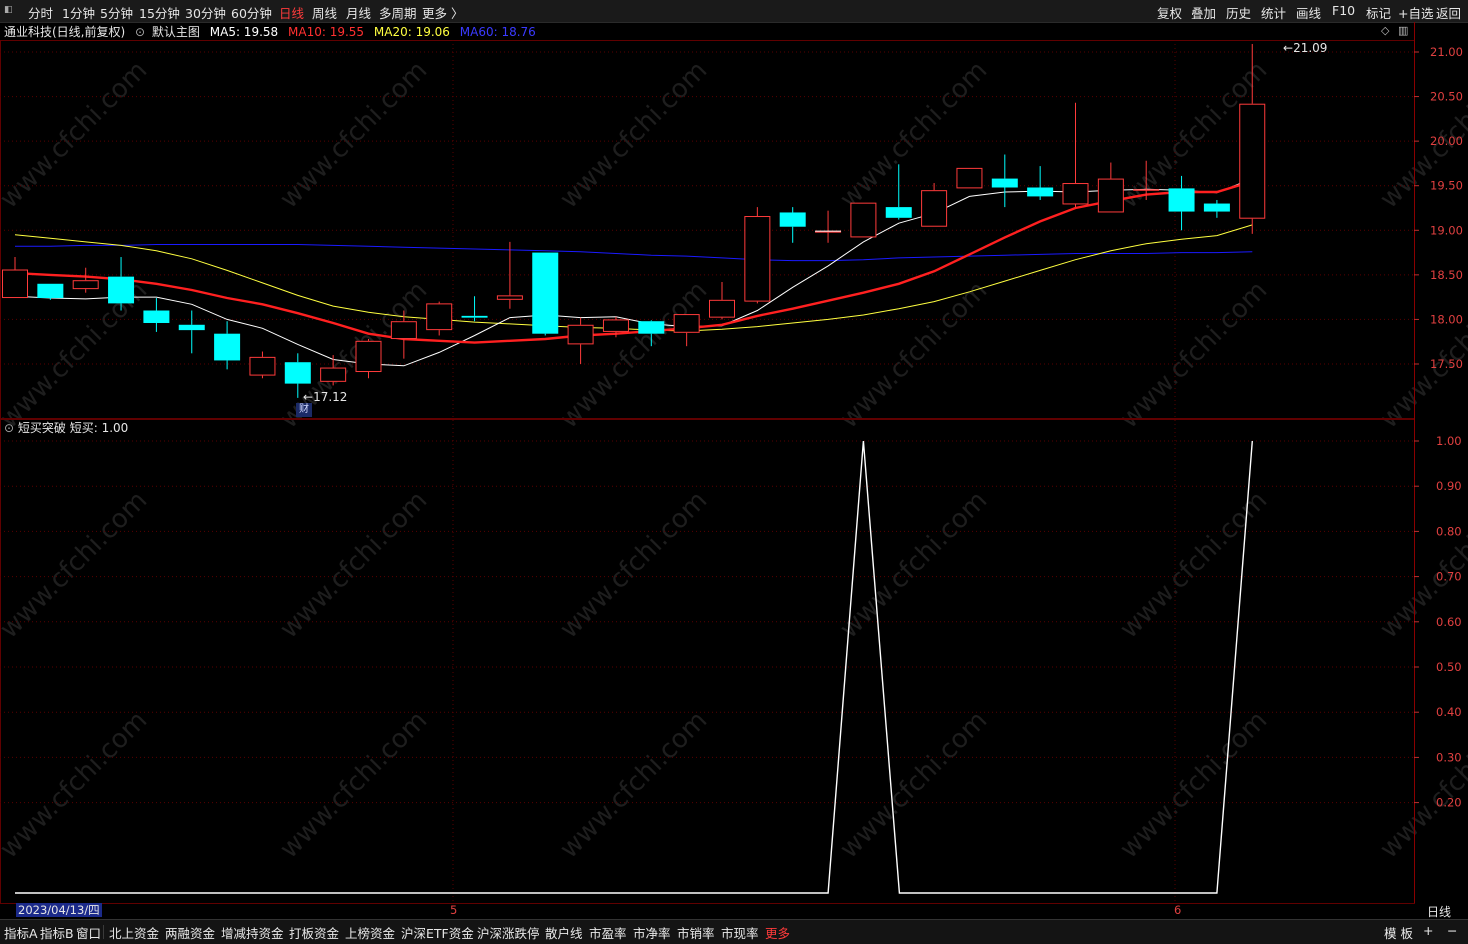  Describe the element at coordinates (1446, 230) in the screenshot. I see `price-tick-label: 19.00` at that location.